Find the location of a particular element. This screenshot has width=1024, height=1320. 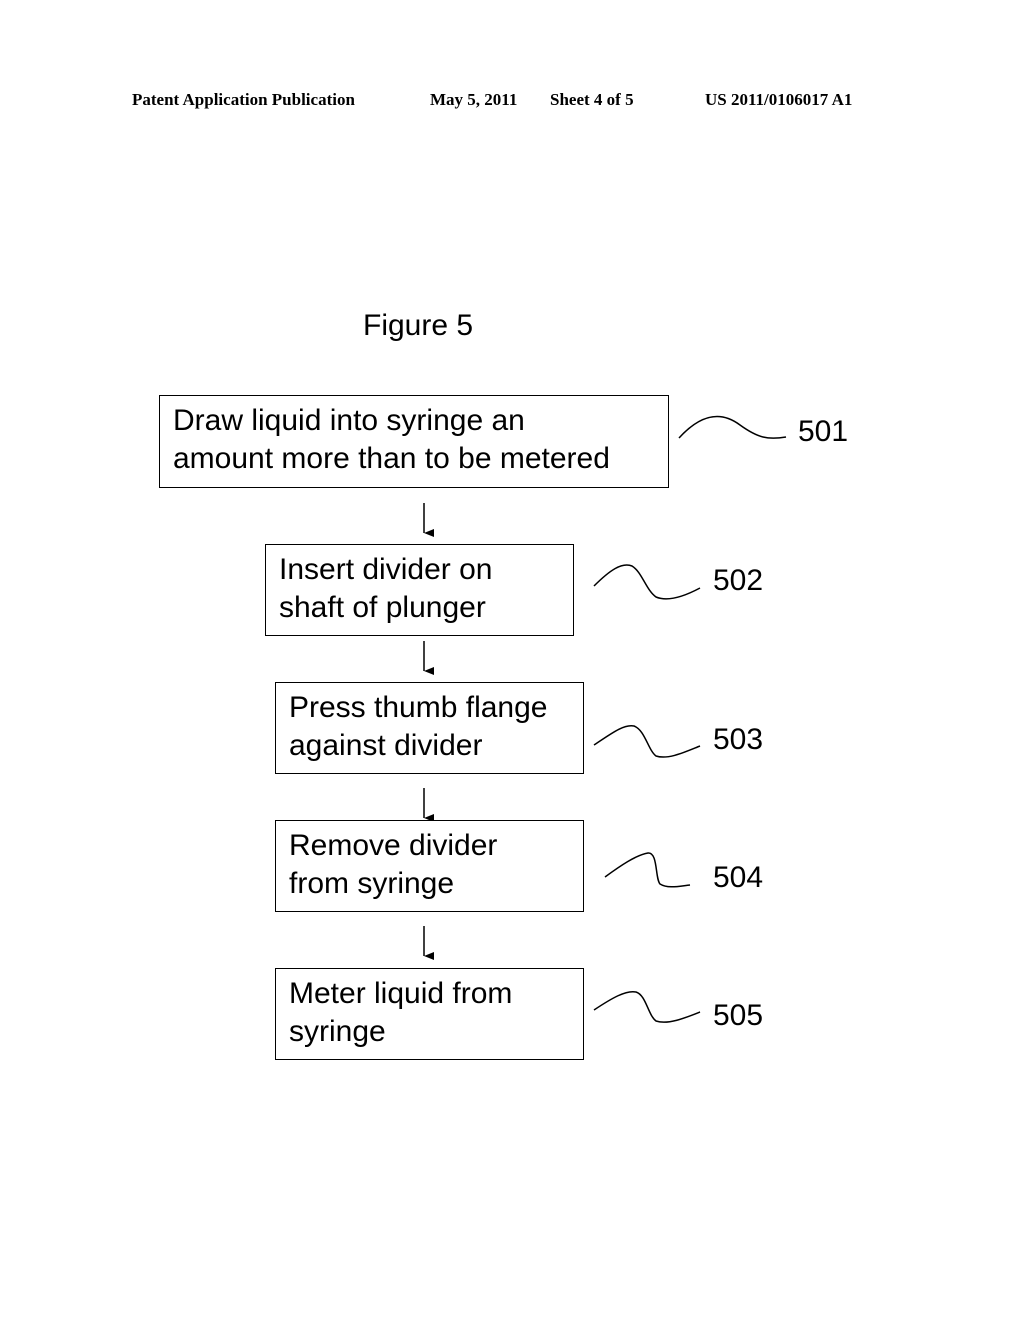

step-line-2: syringe is located at coordinates (337, 1031).